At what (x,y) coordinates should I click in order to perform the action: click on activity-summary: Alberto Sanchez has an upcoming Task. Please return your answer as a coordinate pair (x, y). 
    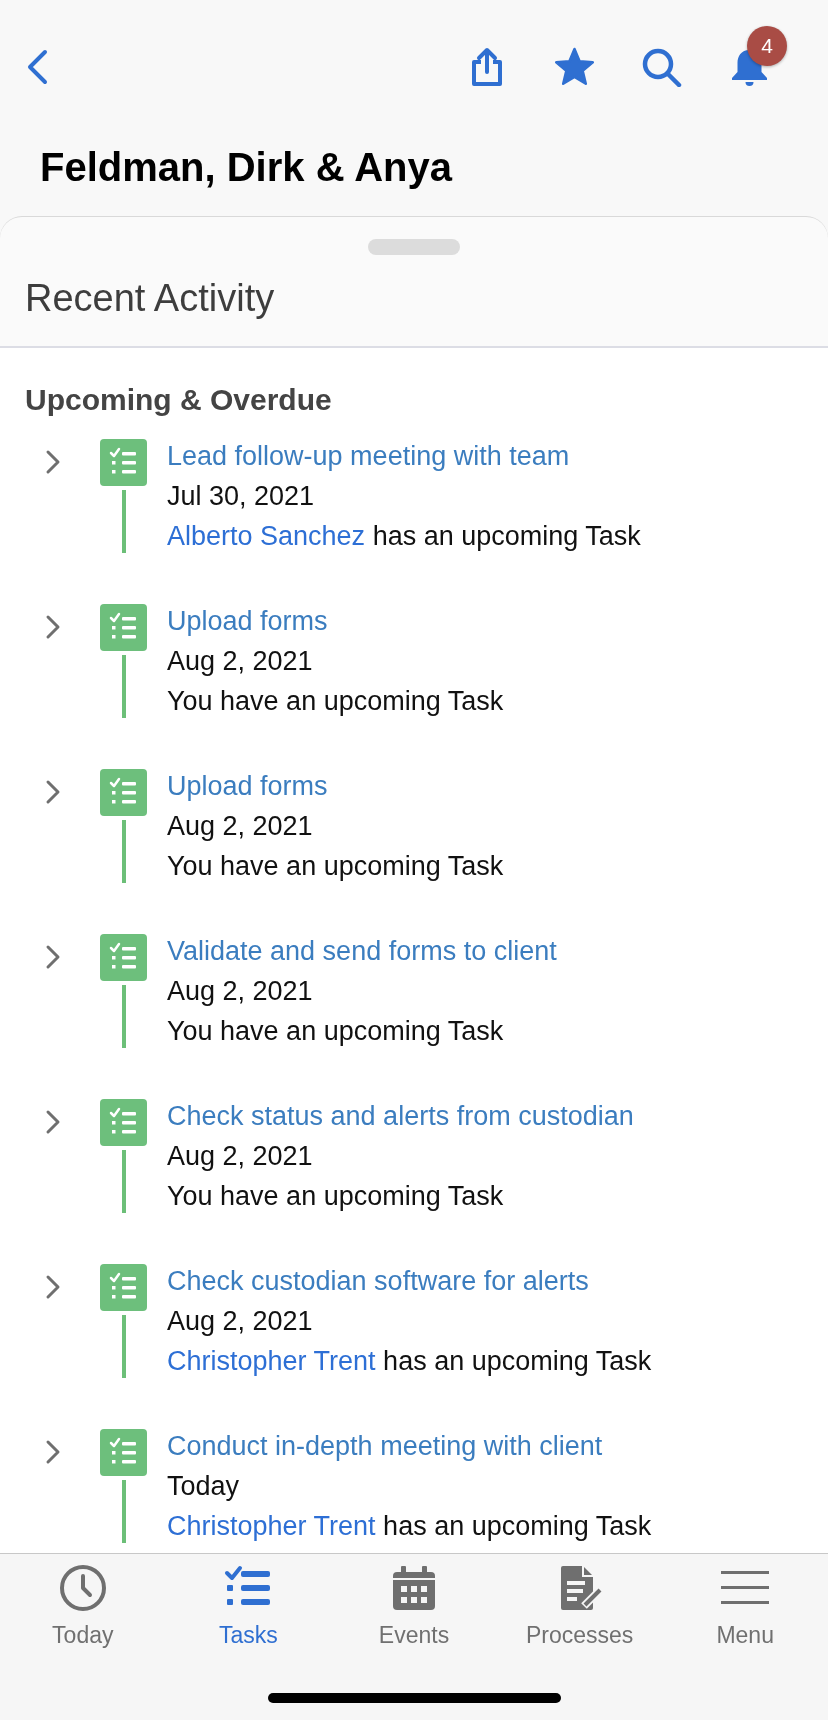
    Looking at the image, I should click on (404, 536).